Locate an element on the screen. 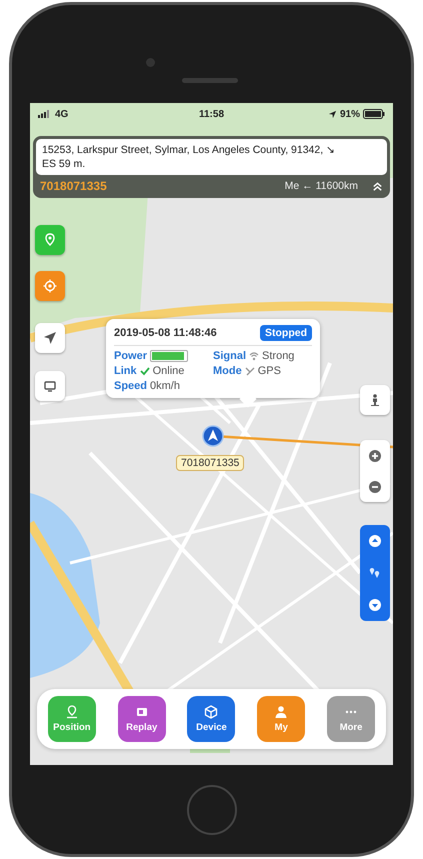  field-label: Link is located at coordinates (125, 371).